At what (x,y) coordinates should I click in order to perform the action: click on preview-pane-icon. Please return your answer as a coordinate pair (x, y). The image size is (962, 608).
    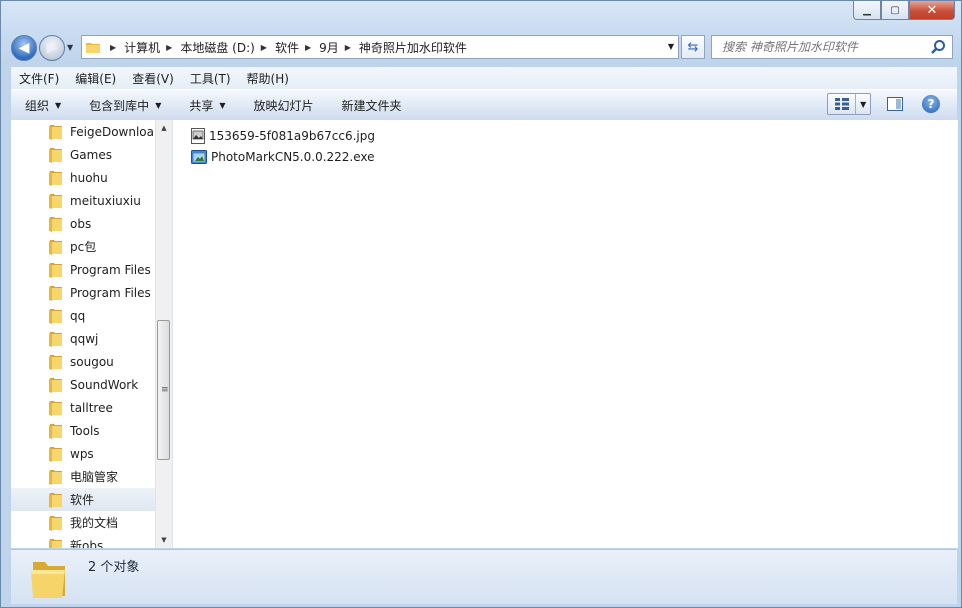
    Looking at the image, I should click on (895, 104).